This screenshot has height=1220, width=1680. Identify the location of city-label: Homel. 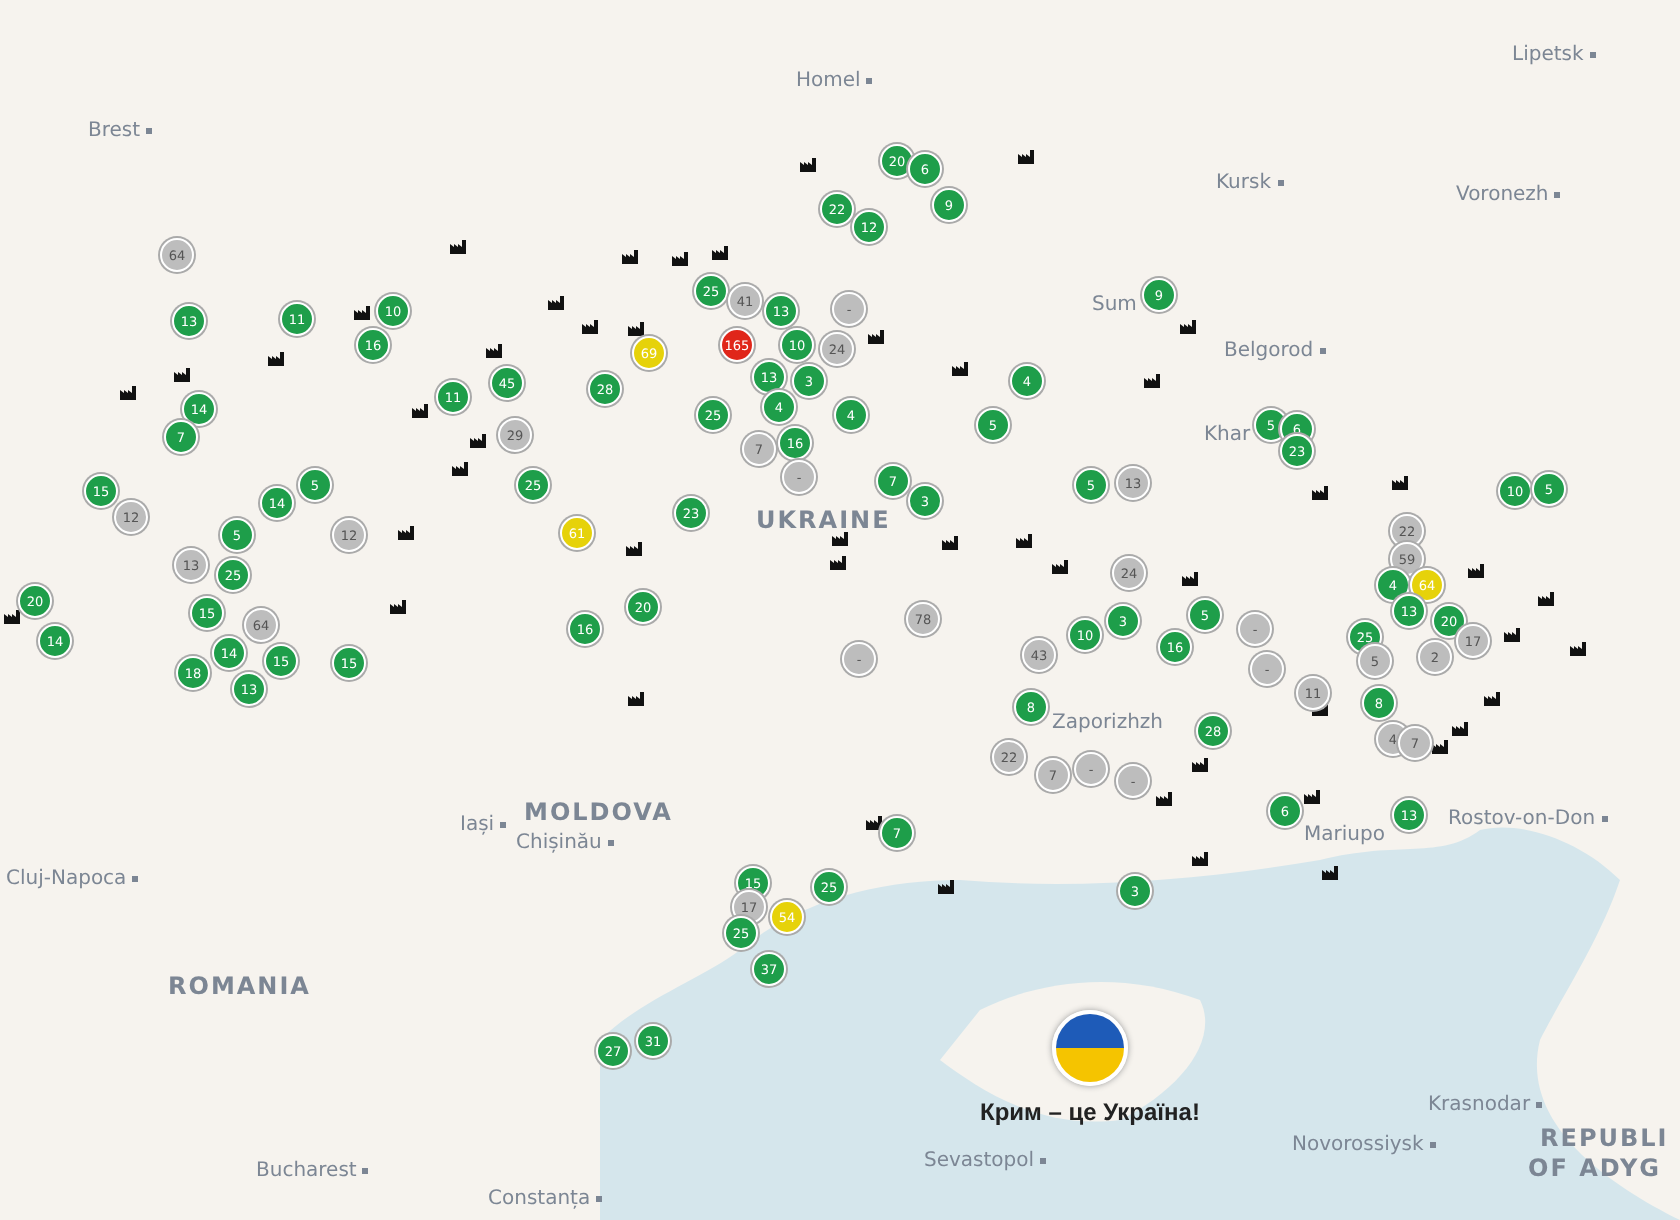
(834, 81).